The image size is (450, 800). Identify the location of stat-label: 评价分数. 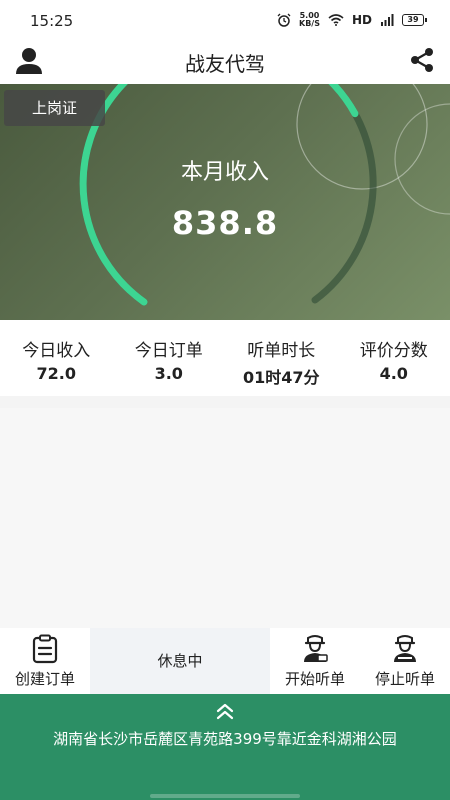
(393, 351).